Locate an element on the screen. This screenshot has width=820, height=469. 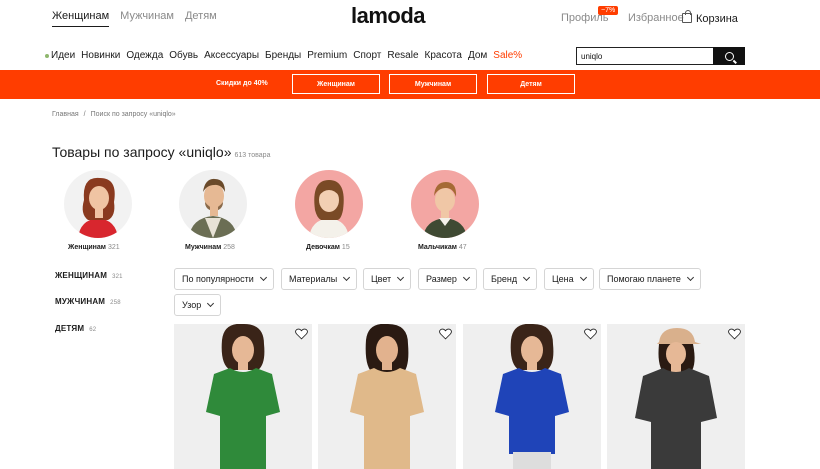
category-women-label: Женщинам 321 is located at coordinates (94, 247).